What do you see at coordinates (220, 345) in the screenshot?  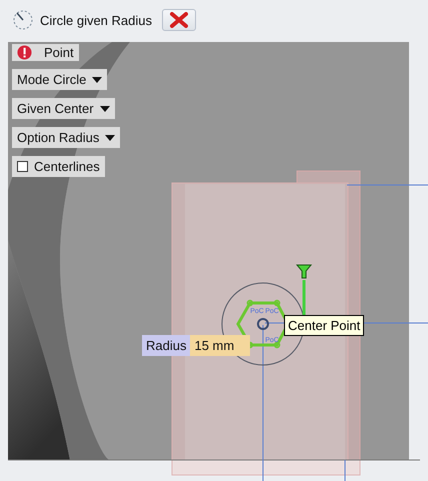 I see `dimension-value-field: 15 mm` at bounding box center [220, 345].